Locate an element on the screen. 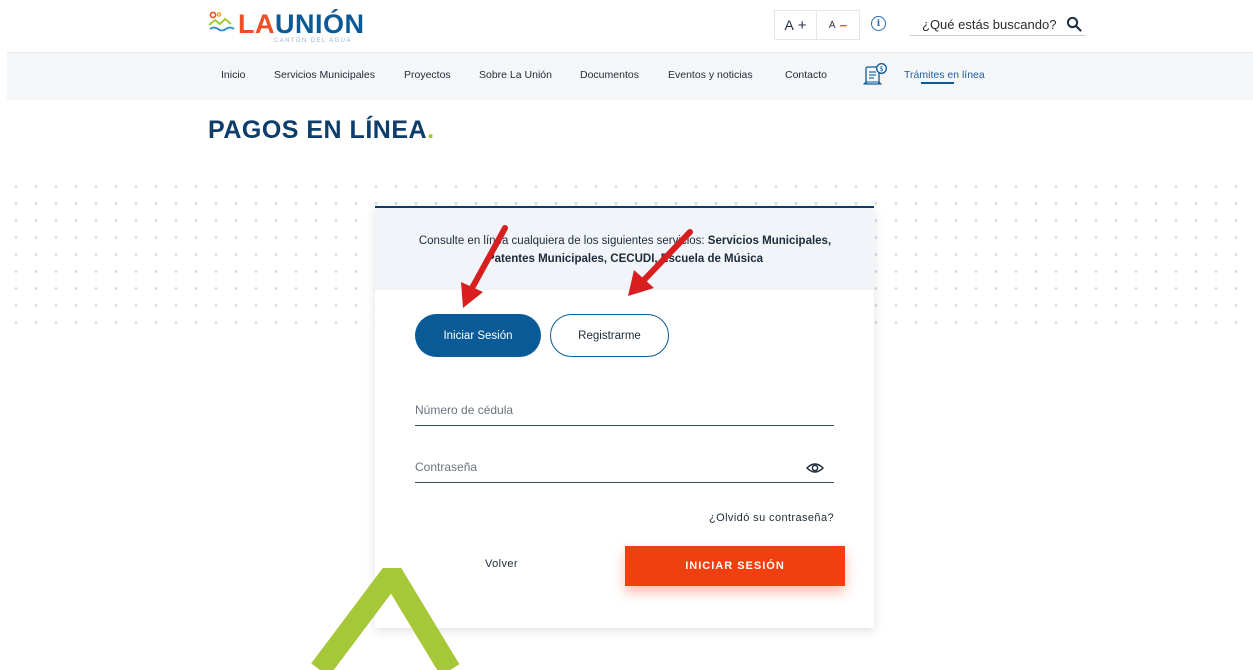 This screenshot has width=1253, height=670. font-size-controls: A + A − is located at coordinates (817, 25).